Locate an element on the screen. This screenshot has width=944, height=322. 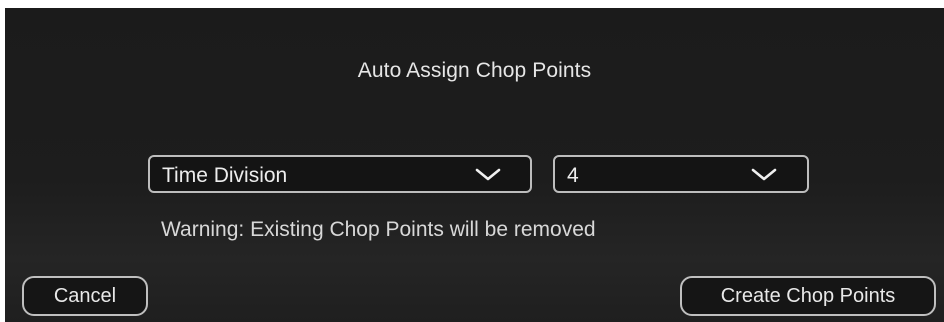
division-mode-select: Time Division is located at coordinates (340, 174).